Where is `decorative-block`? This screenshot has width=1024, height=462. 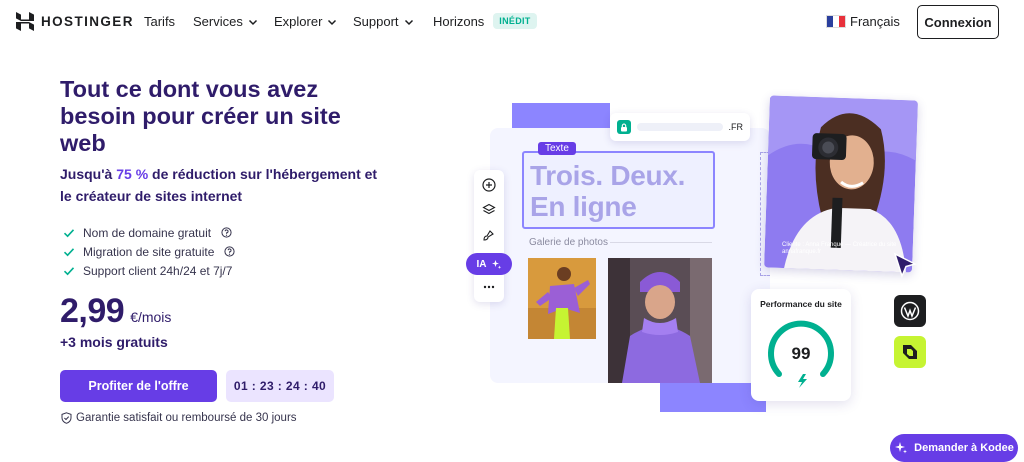 decorative-block is located at coordinates (561, 116).